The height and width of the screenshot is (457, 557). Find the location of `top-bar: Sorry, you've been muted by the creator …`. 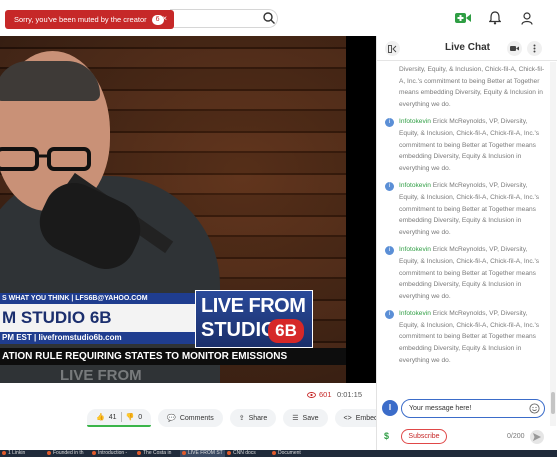

top-bar: Sorry, you've been muted by the creator … is located at coordinates (278, 18).